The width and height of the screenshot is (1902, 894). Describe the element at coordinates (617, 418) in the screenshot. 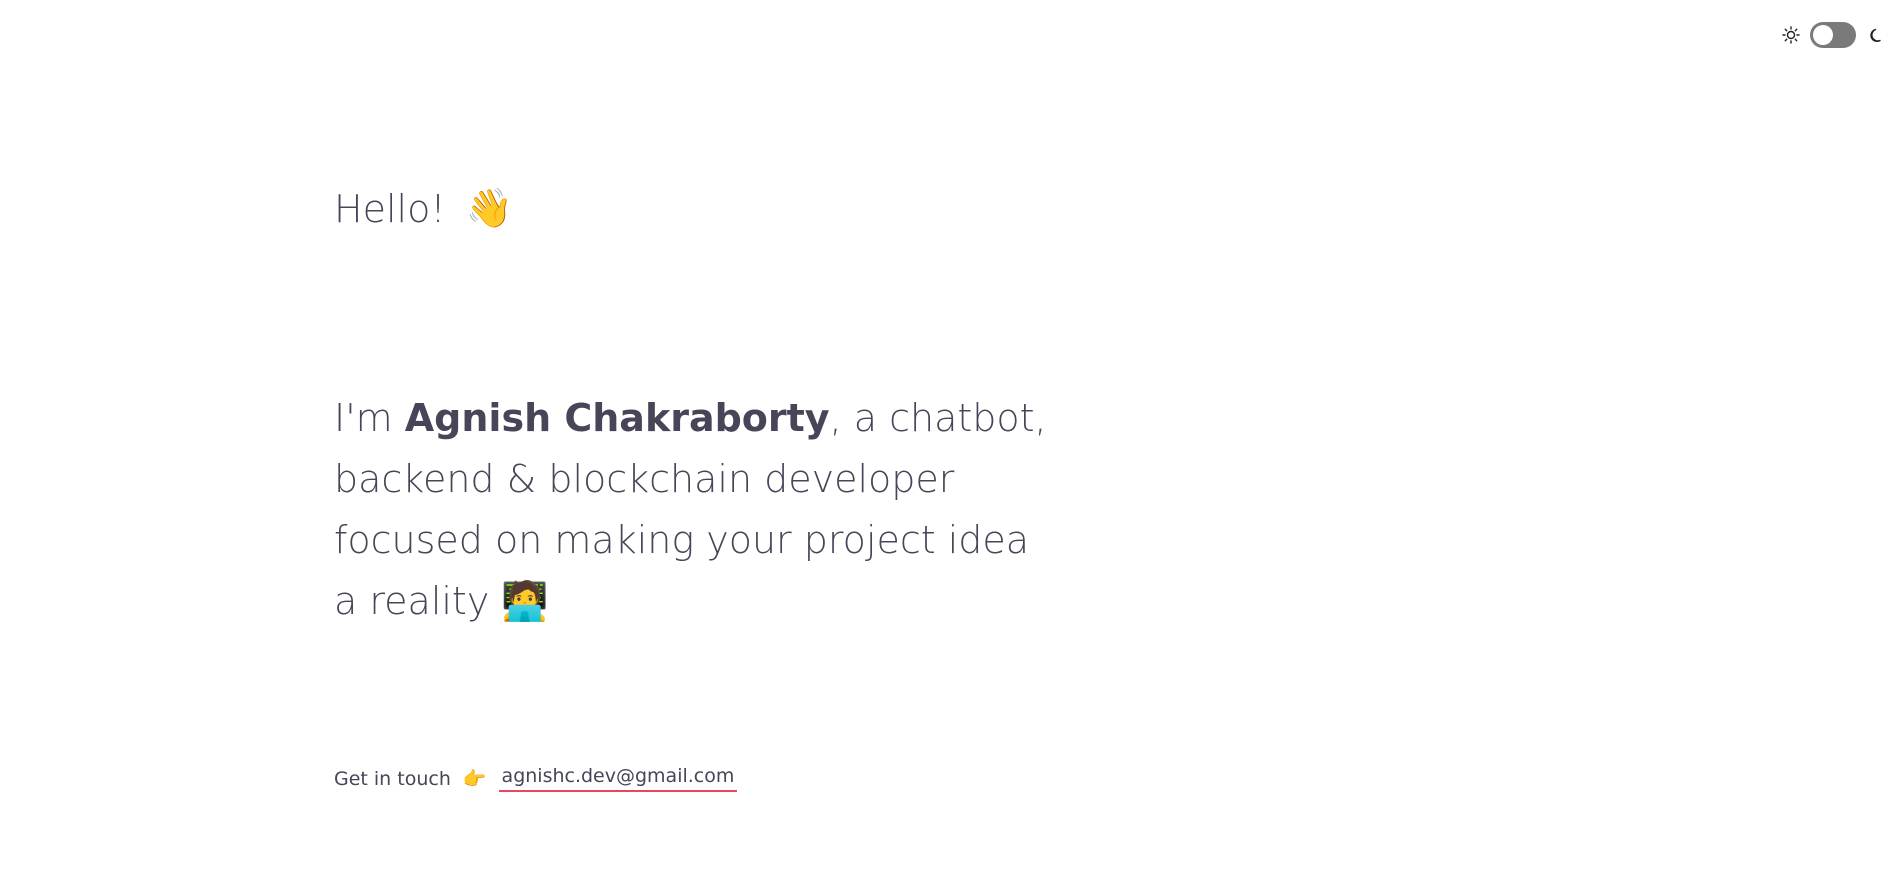

I see `developer-name: Agnish Chakraborty` at that location.